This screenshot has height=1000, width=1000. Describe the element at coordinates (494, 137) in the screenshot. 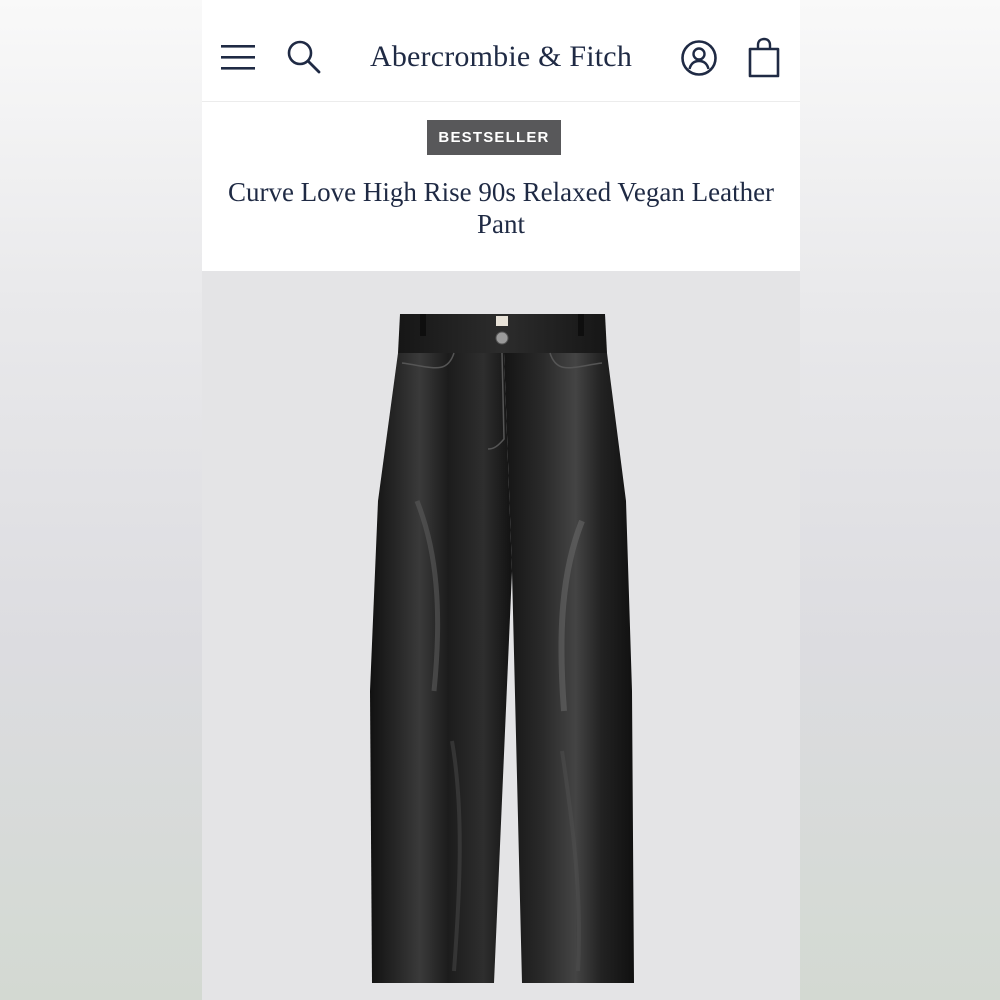

I see `bestseller-badge: BESTSELLER` at that location.